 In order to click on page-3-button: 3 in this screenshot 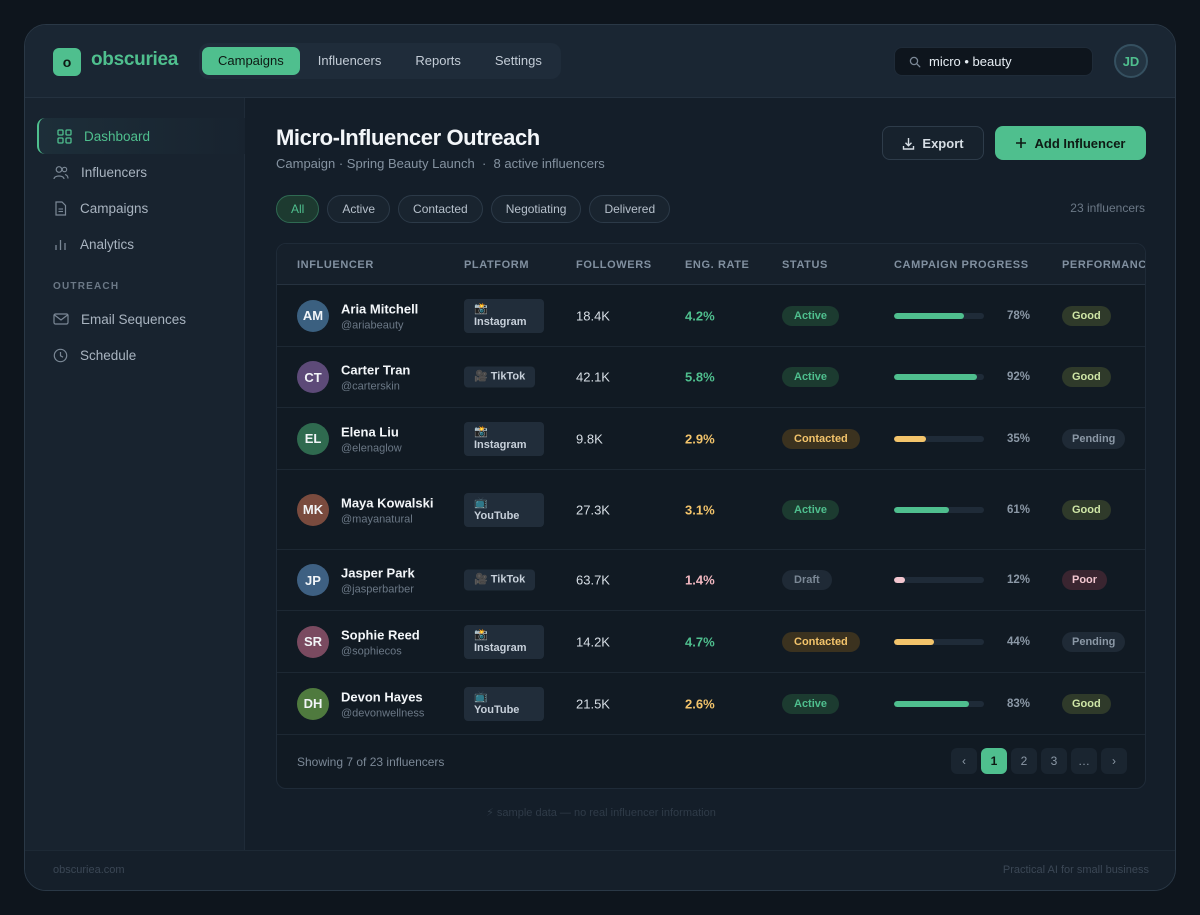, I will do `click(1054, 761)`.